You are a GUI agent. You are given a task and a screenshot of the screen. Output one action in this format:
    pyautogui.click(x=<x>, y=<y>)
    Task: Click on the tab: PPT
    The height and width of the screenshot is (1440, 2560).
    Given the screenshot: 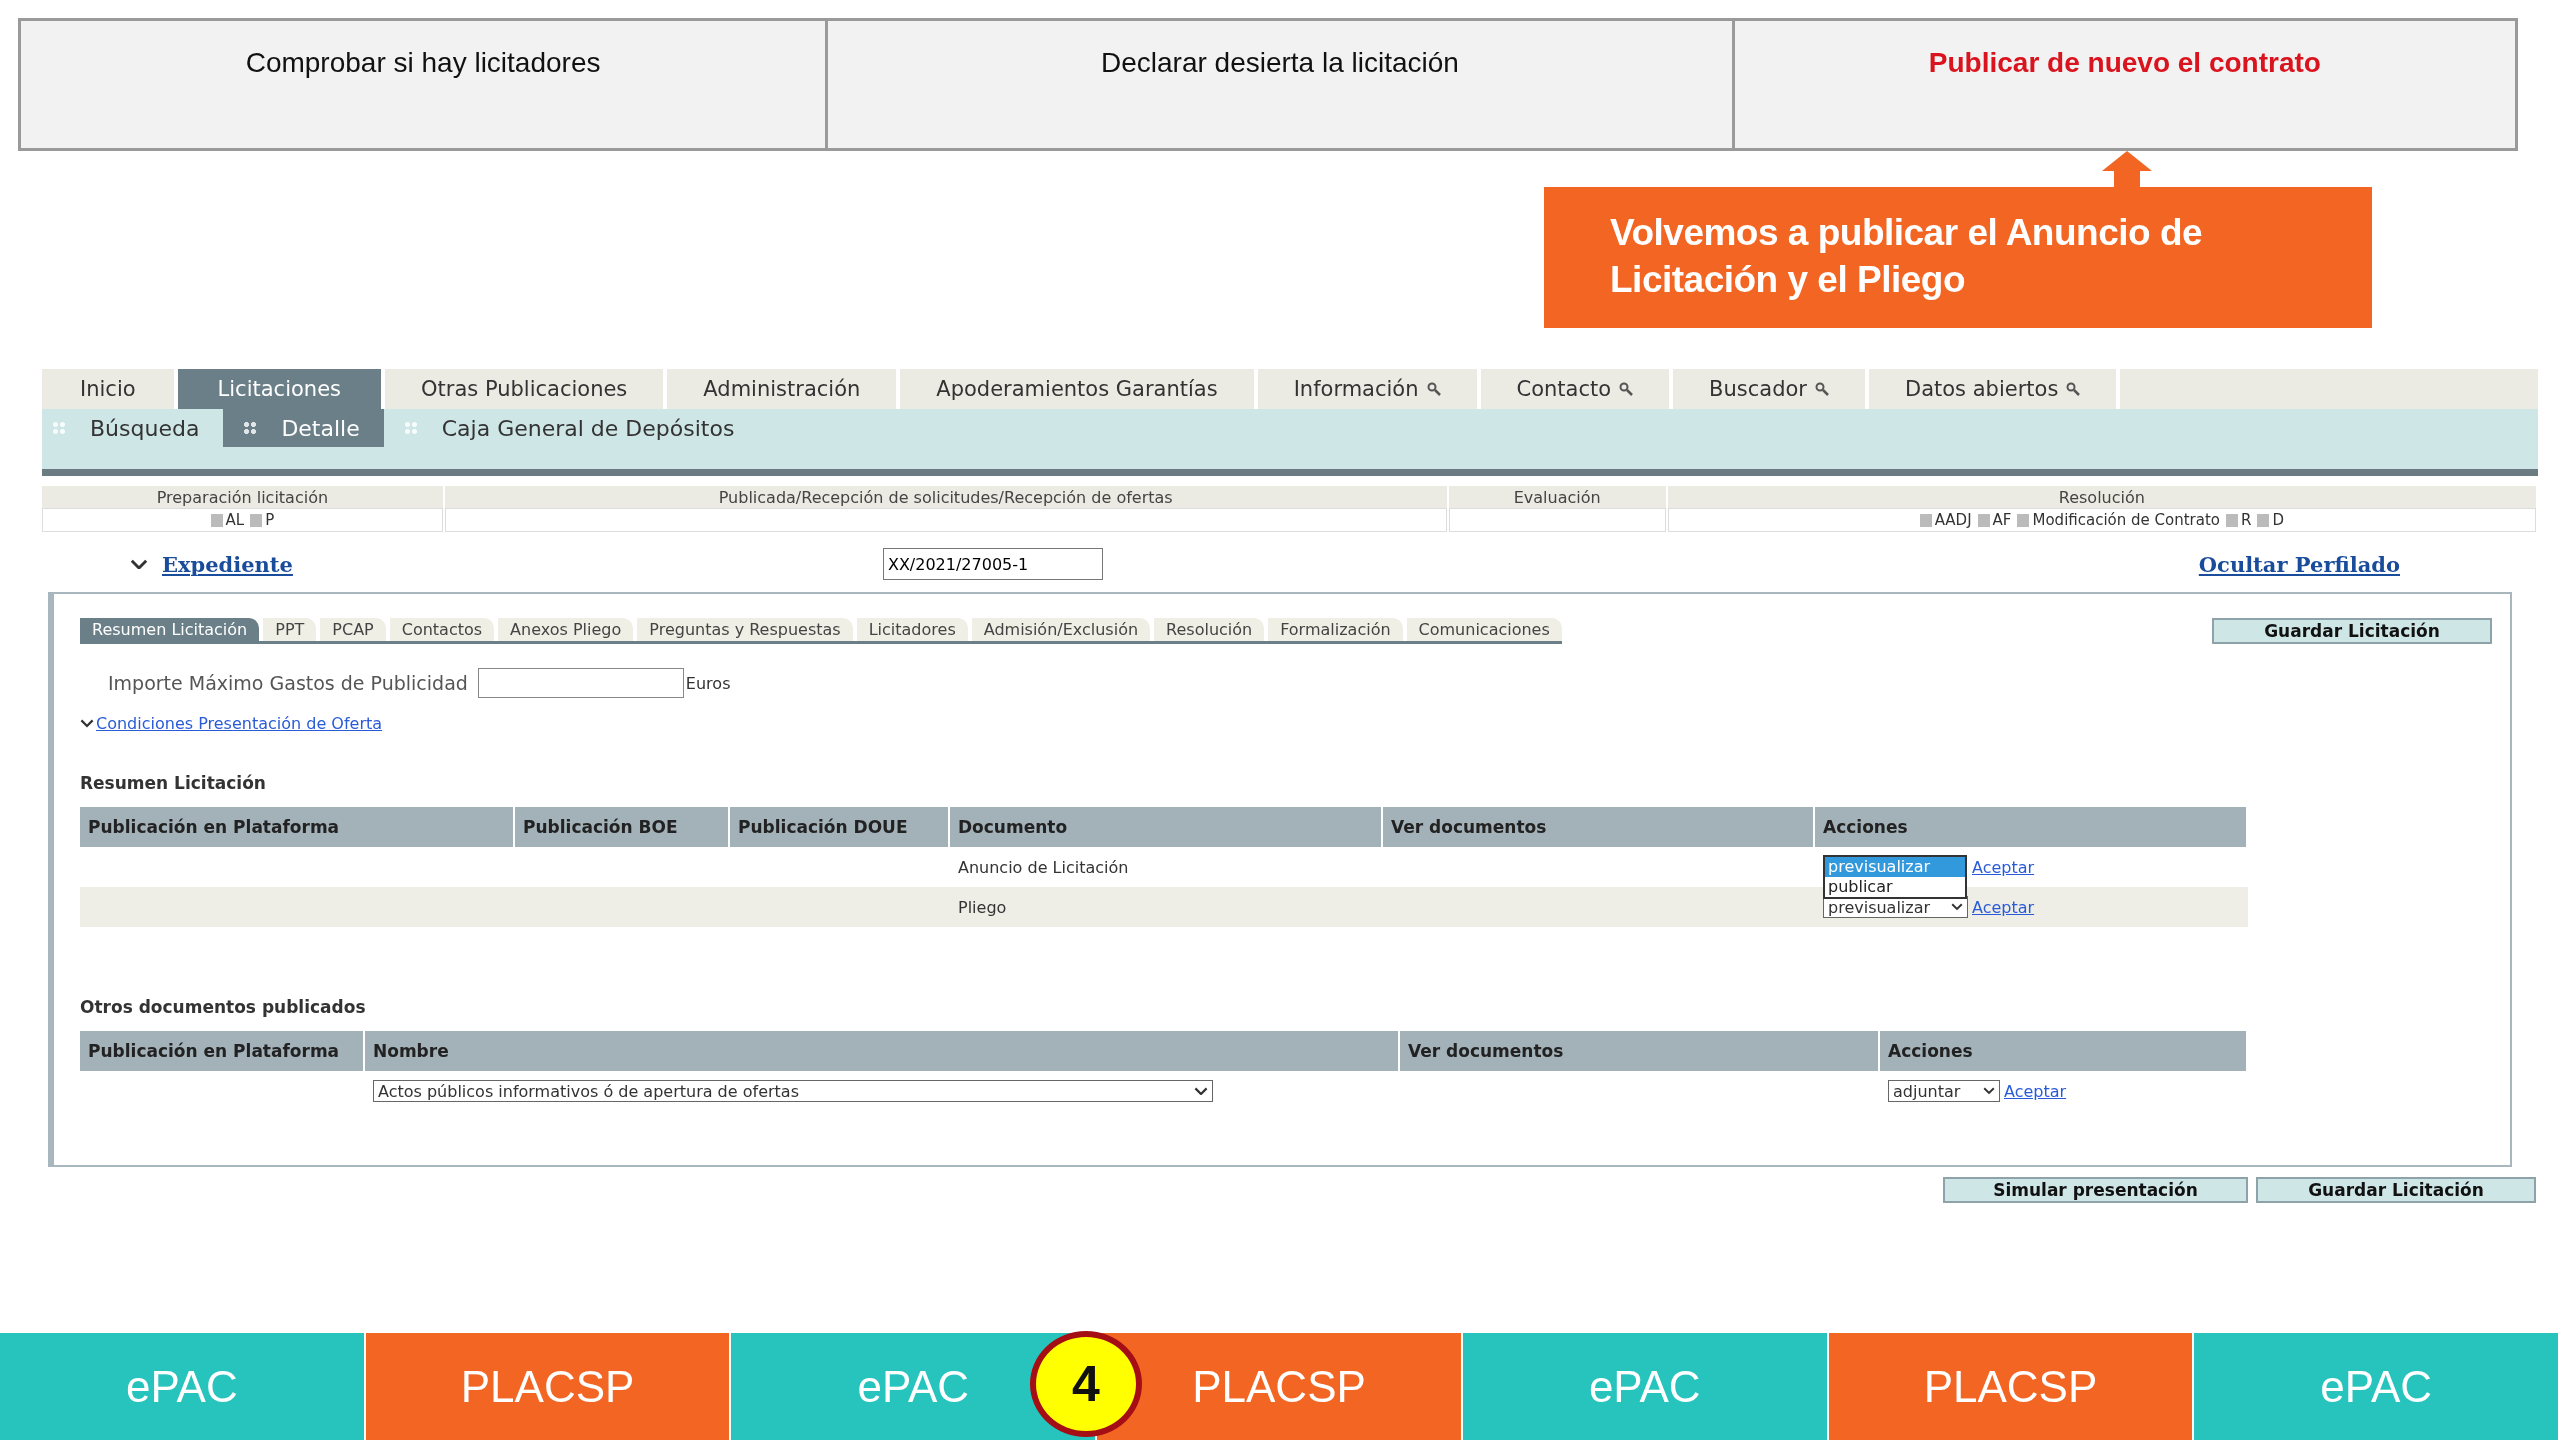 What is the action you would take?
    pyautogui.click(x=290, y=629)
    